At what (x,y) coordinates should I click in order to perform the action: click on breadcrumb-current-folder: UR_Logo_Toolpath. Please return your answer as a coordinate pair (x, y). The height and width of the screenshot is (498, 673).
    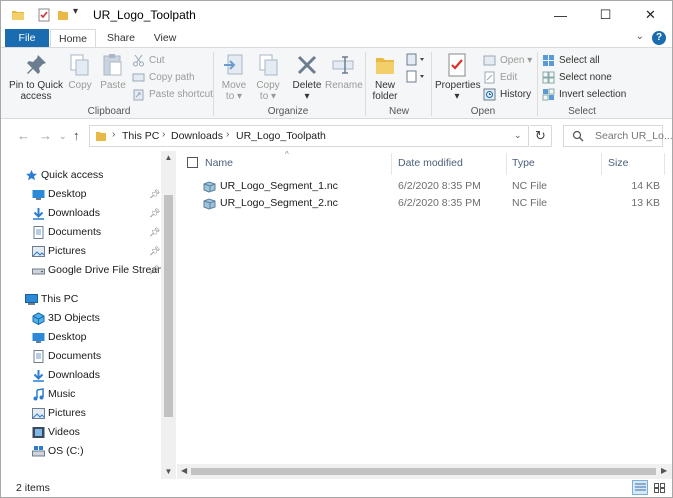
    Looking at the image, I should click on (281, 136).